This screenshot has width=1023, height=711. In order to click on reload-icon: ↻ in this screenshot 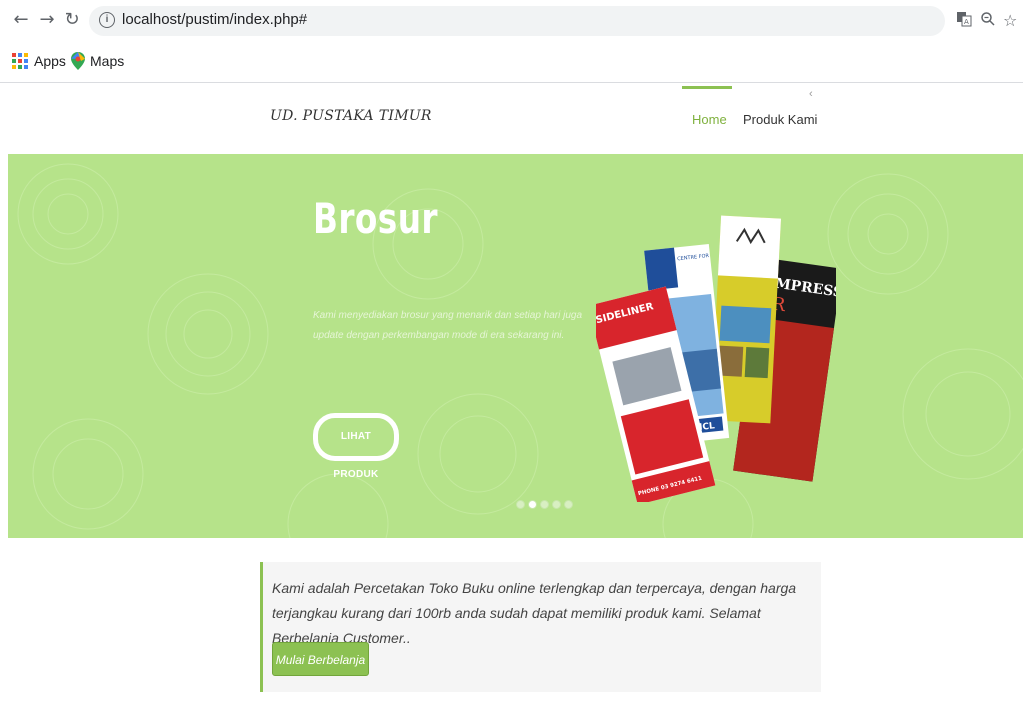, I will do `click(72, 20)`.